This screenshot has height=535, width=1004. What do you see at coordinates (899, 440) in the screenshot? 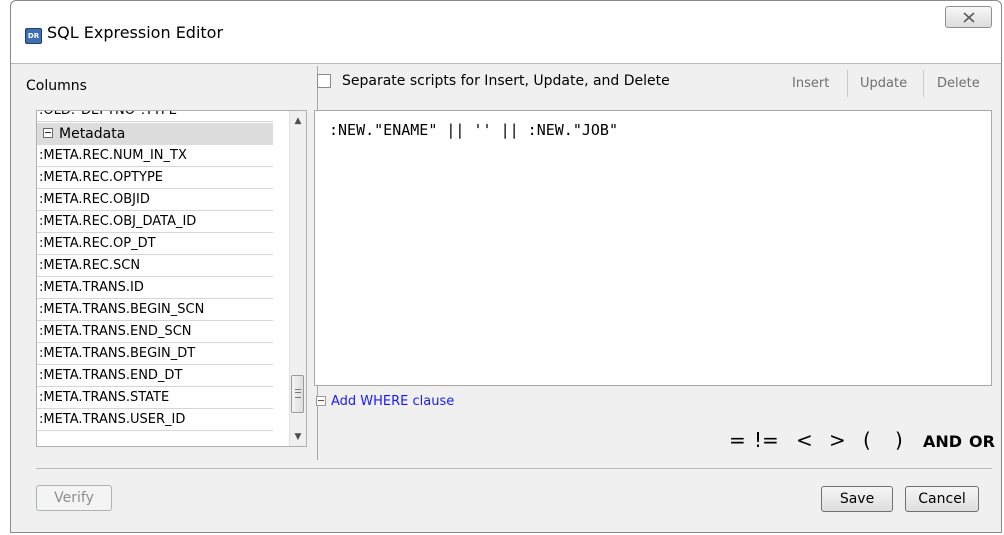
I see `operator-close-paren-button: )` at bounding box center [899, 440].